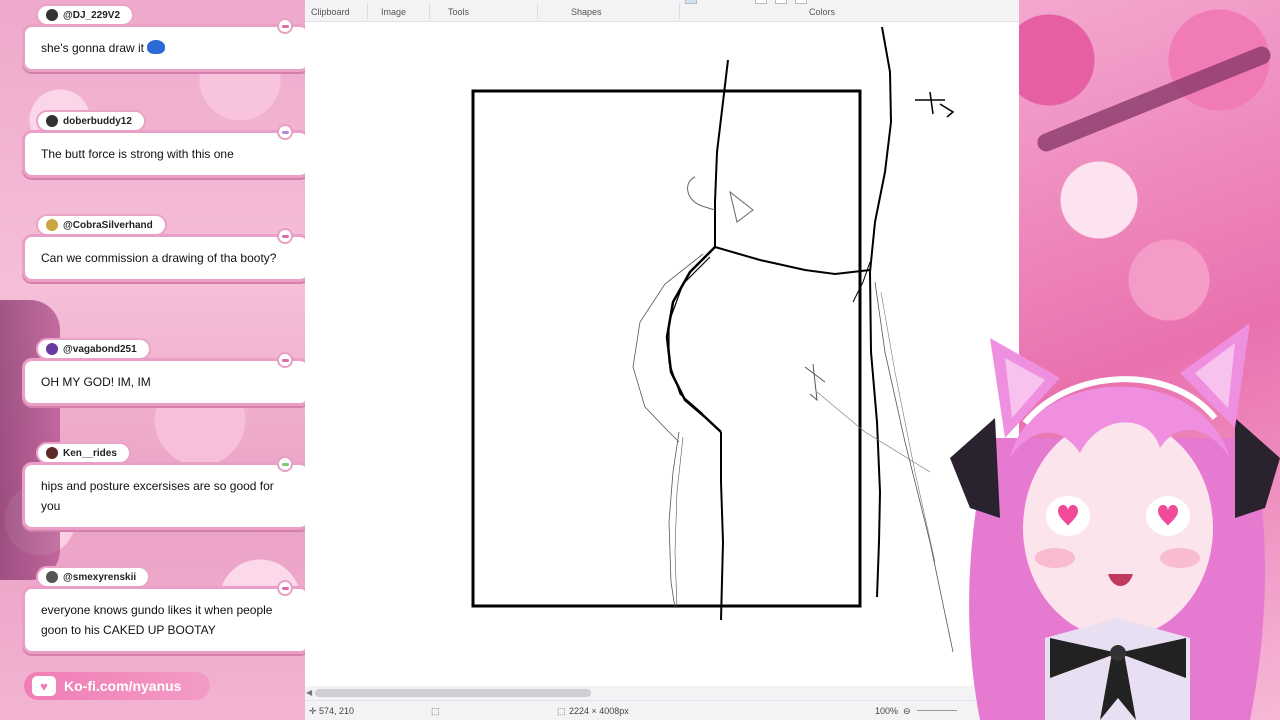 The image size is (1280, 720). What do you see at coordinates (96, 382) in the screenshot?
I see `chat-text: OH MY GOD! IM, IM` at bounding box center [96, 382].